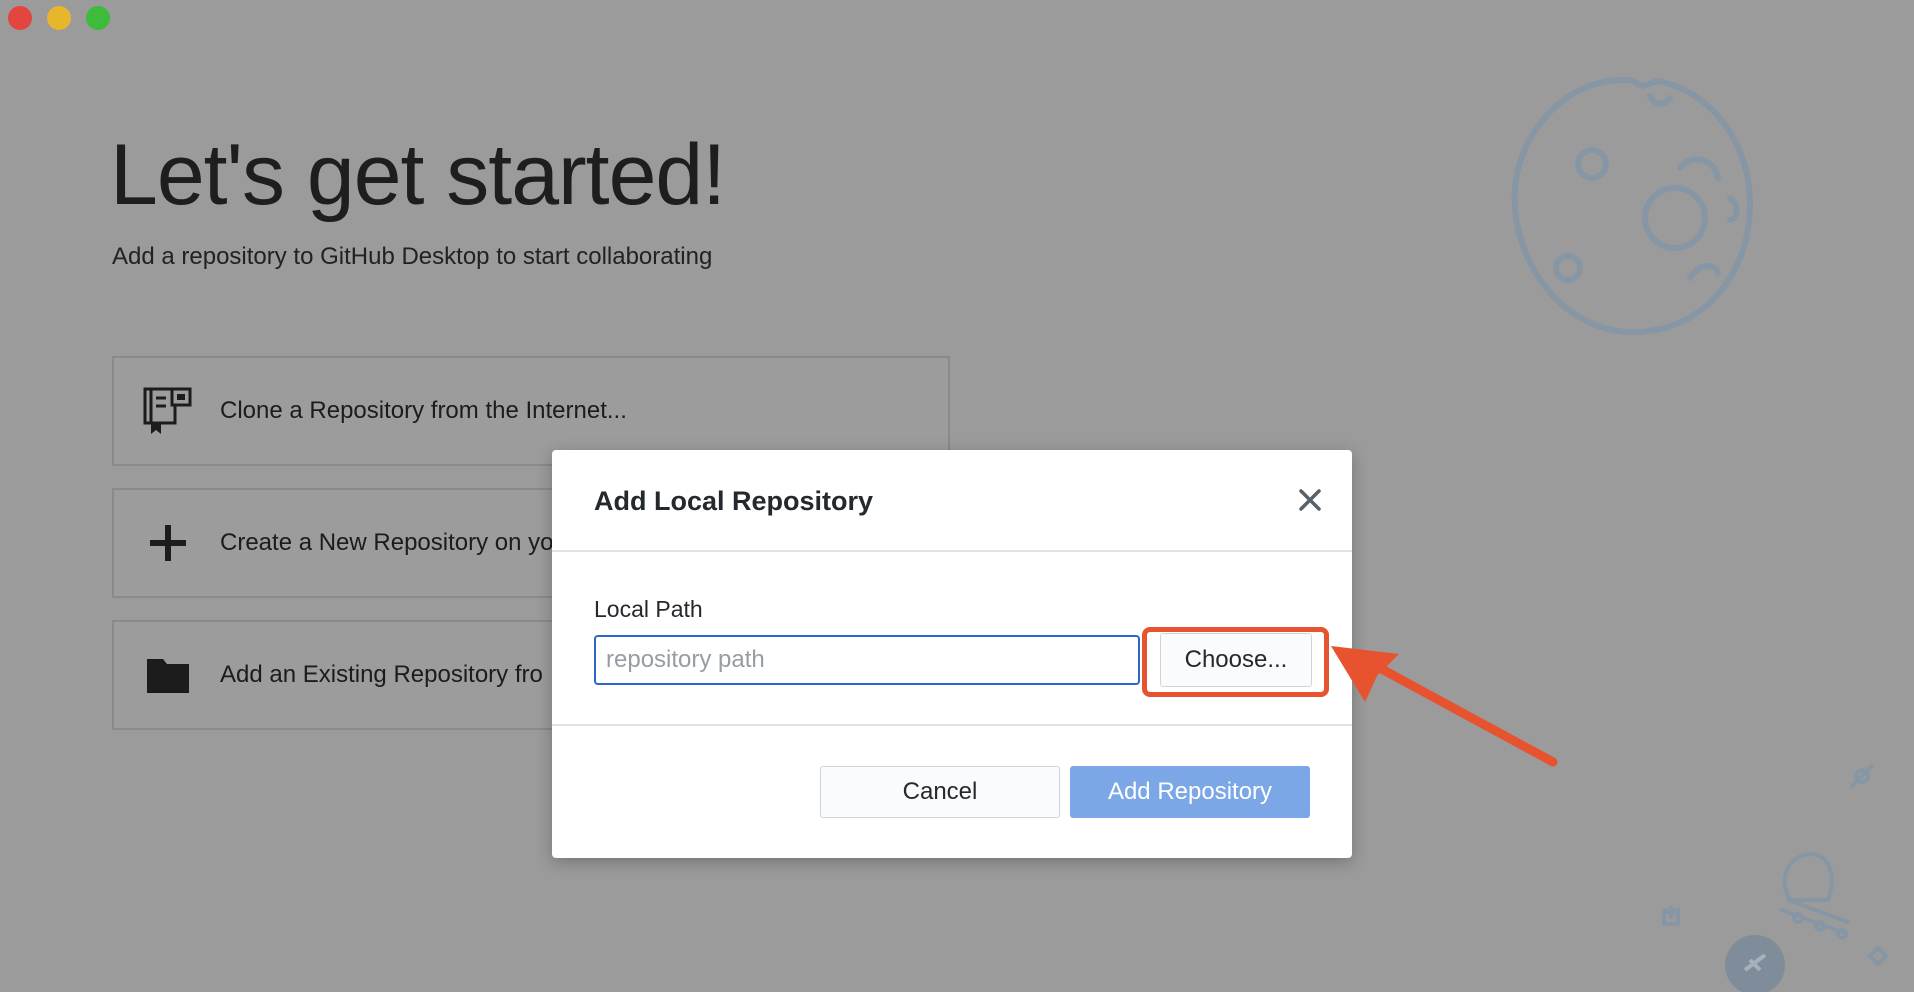  I want to click on window-minimize-button, so click(59, 18).